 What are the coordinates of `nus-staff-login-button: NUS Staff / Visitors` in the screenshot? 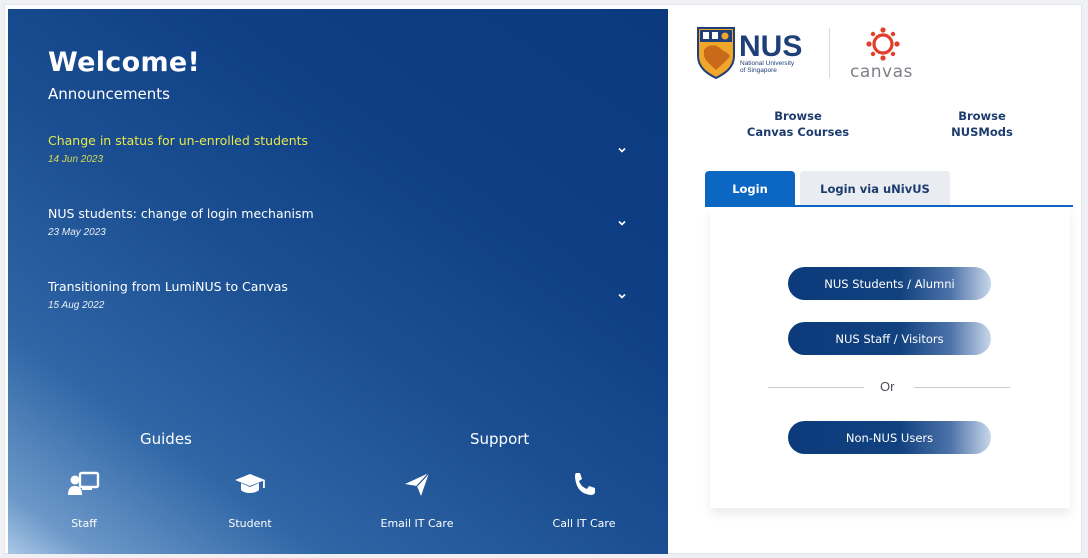 It's located at (889, 338).